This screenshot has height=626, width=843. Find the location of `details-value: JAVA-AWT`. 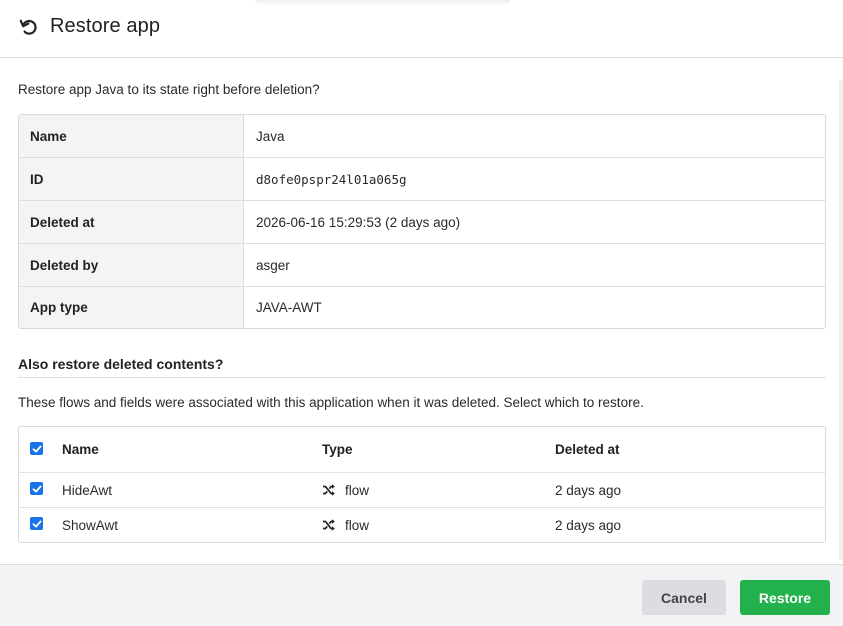

details-value: JAVA-AWT is located at coordinates (289, 307).